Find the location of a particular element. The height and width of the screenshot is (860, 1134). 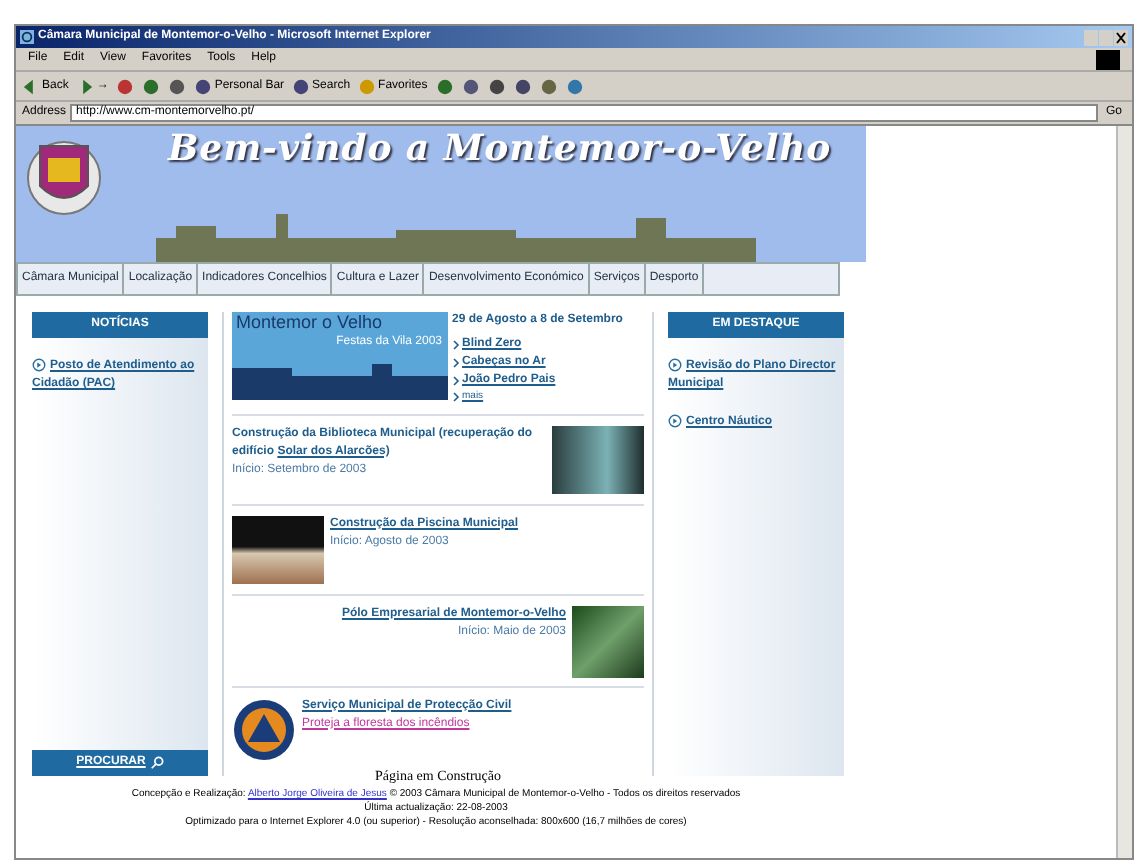

industrial-park-photo-placeholder is located at coordinates (608, 641).